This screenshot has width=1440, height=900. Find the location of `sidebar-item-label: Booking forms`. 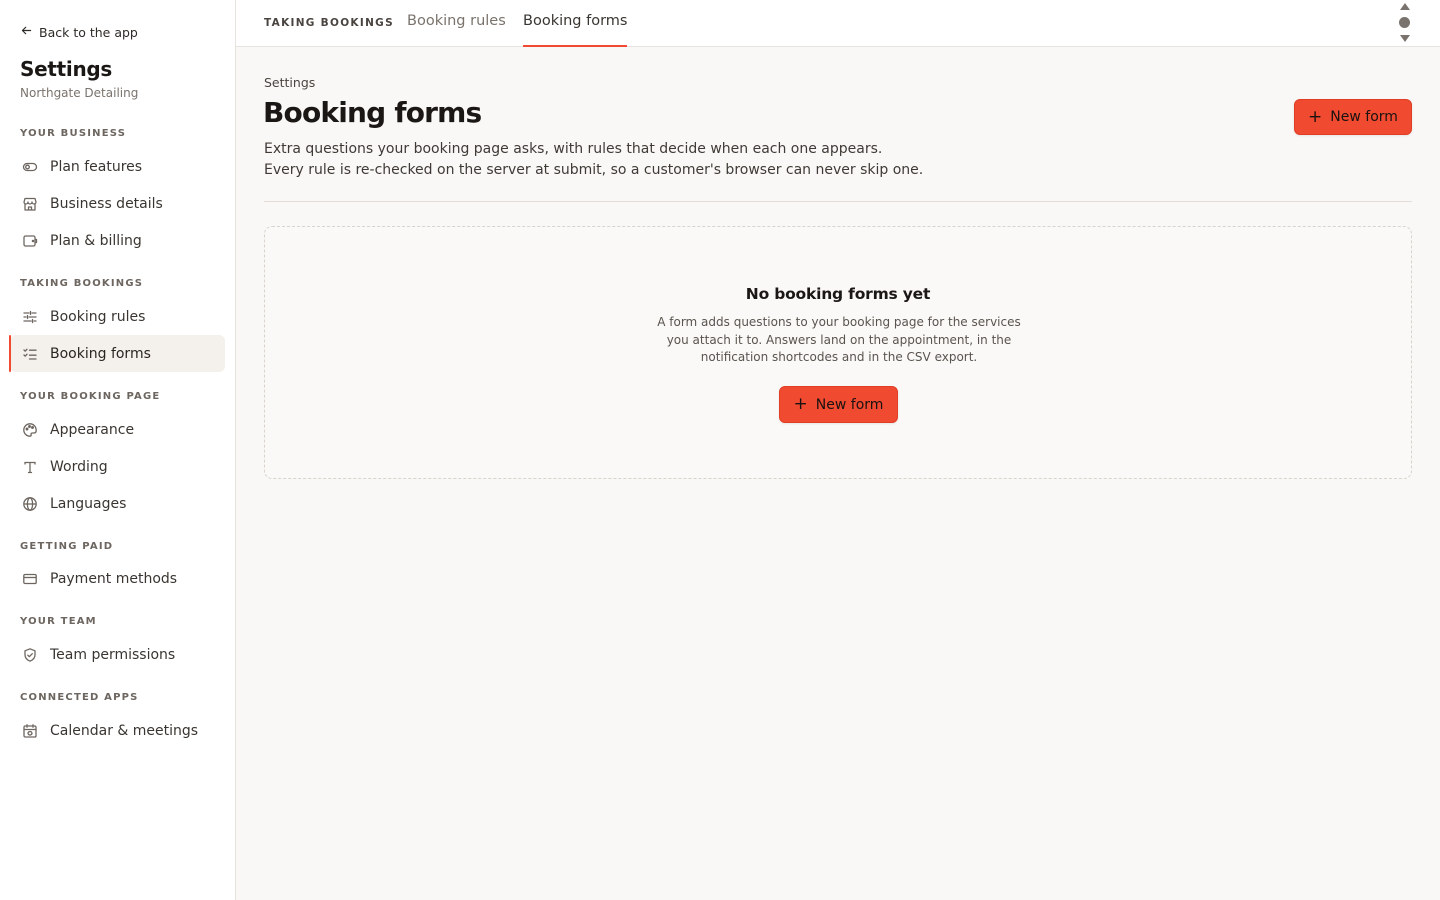

sidebar-item-label: Booking forms is located at coordinates (100, 353).